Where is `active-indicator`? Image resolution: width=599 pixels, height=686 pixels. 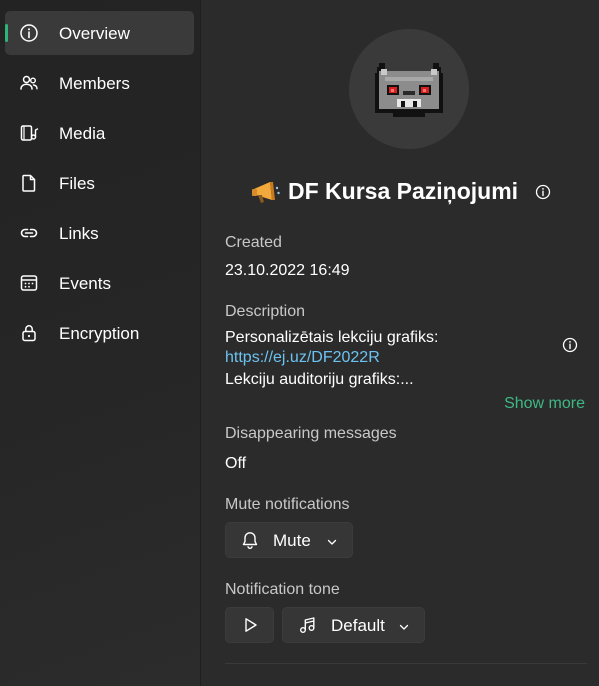
active-indicator is located at coordinates (6, 33).